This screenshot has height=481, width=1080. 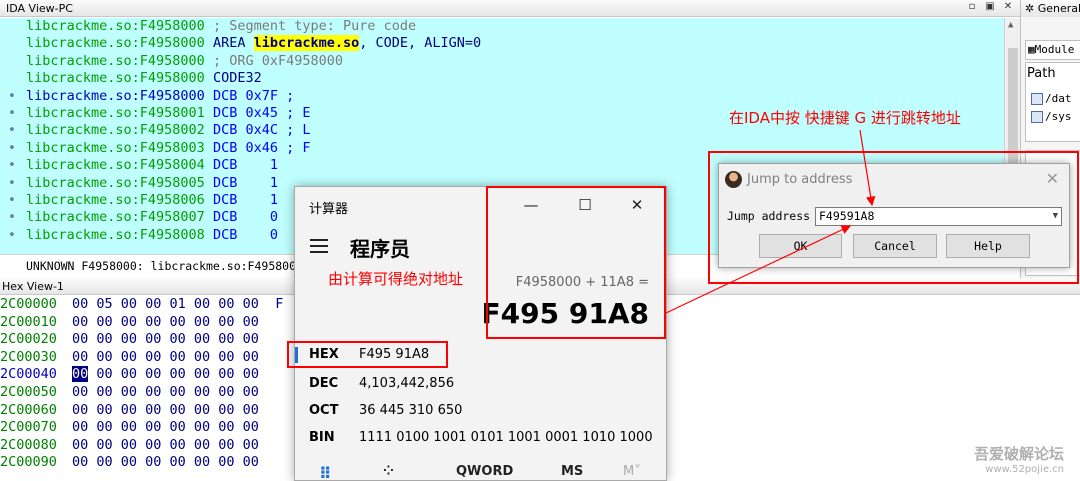 What do you see at coordinates (319, 248) in the screenshot?
I see `menu-icon` at bounding box center [319, 248].